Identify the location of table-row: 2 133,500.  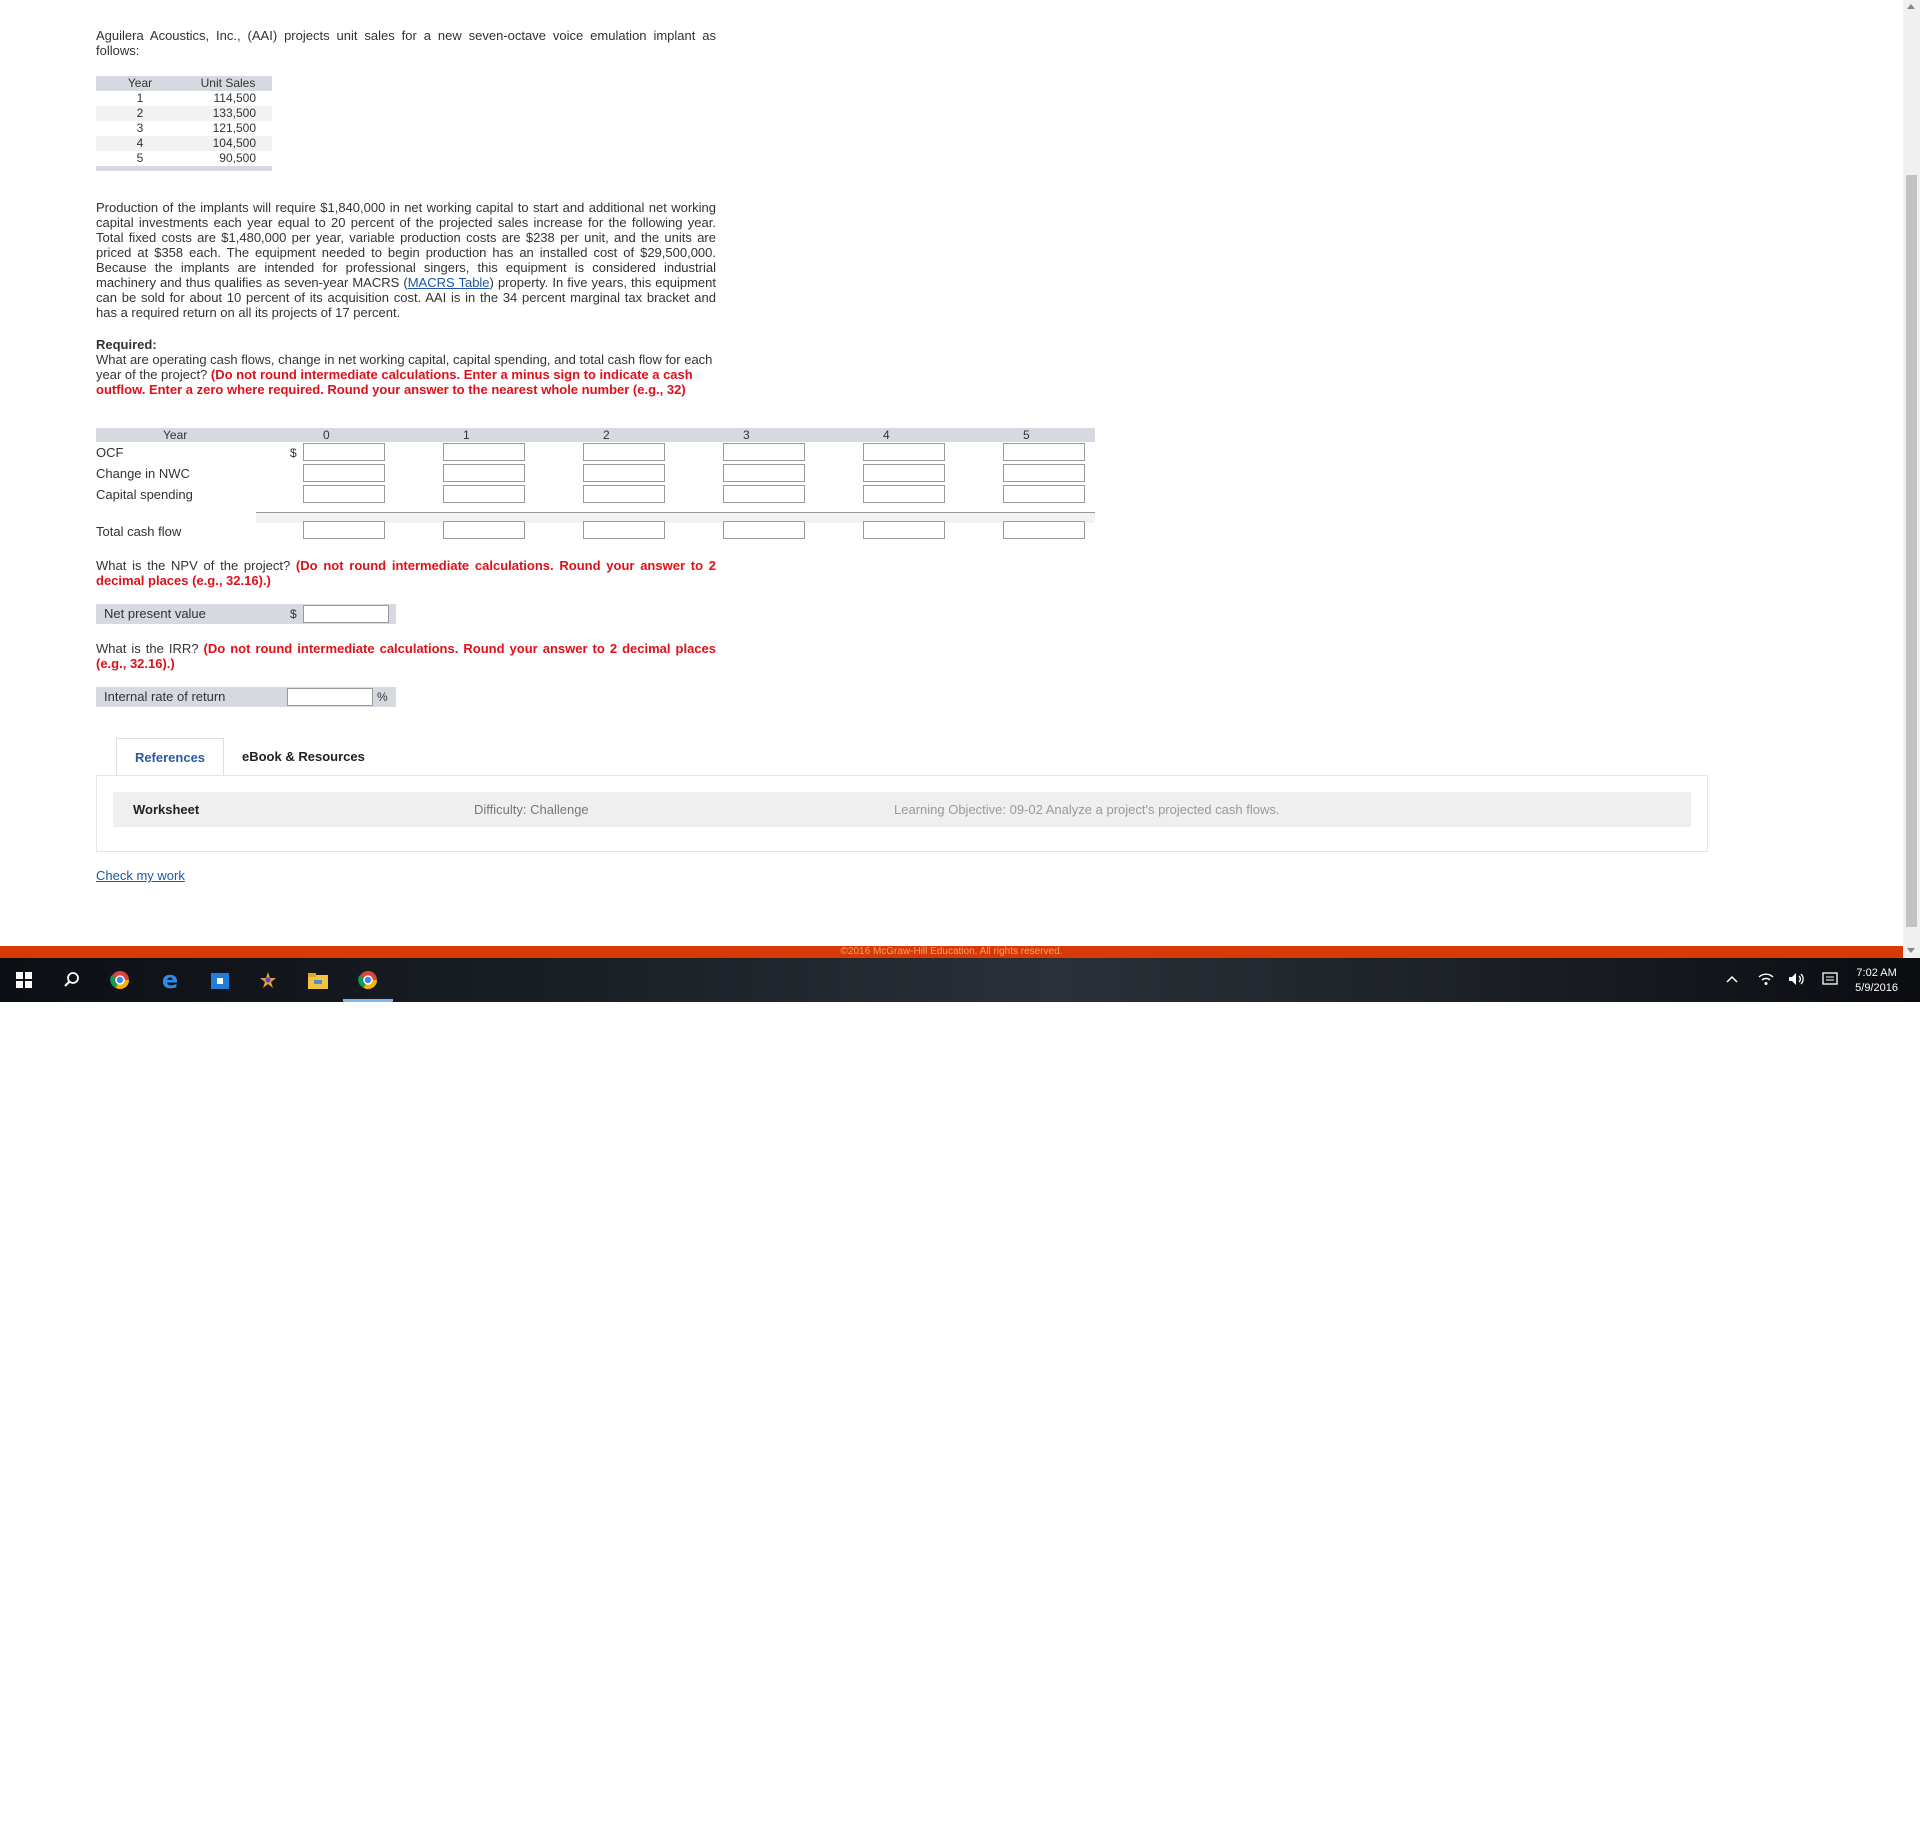
(184, 113).